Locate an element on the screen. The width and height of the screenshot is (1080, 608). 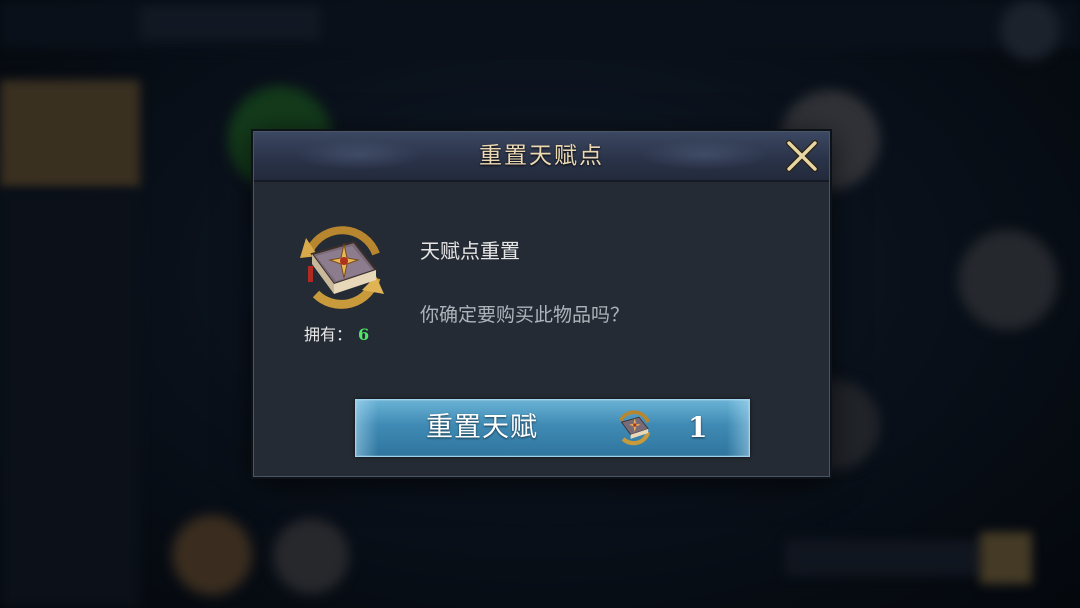
dialog-title: 重置天赋点 is located at coordinates (541, 156).